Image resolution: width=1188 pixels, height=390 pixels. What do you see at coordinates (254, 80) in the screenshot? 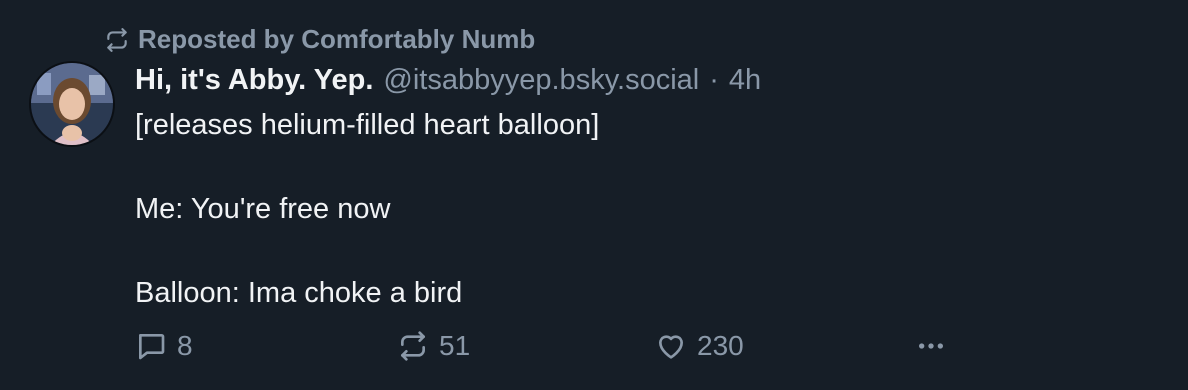
I see `author-display-name: Hi, it's Abby. Yep.` at bounding box center [254, 80].